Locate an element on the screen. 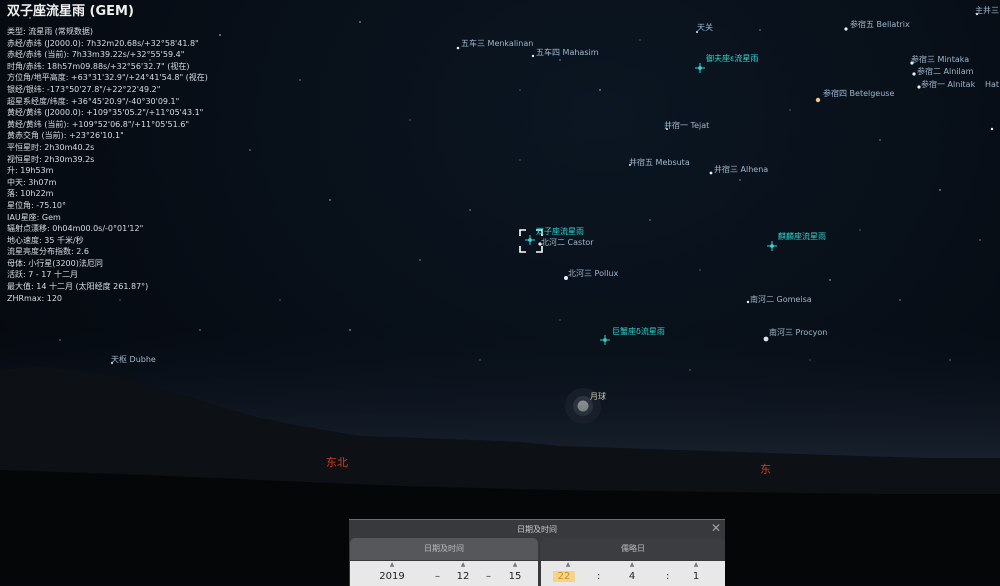 The image size is (1000, 586). star-label-gomeisa: 南河二 Gomeisa is located at coordinates (781, 300).